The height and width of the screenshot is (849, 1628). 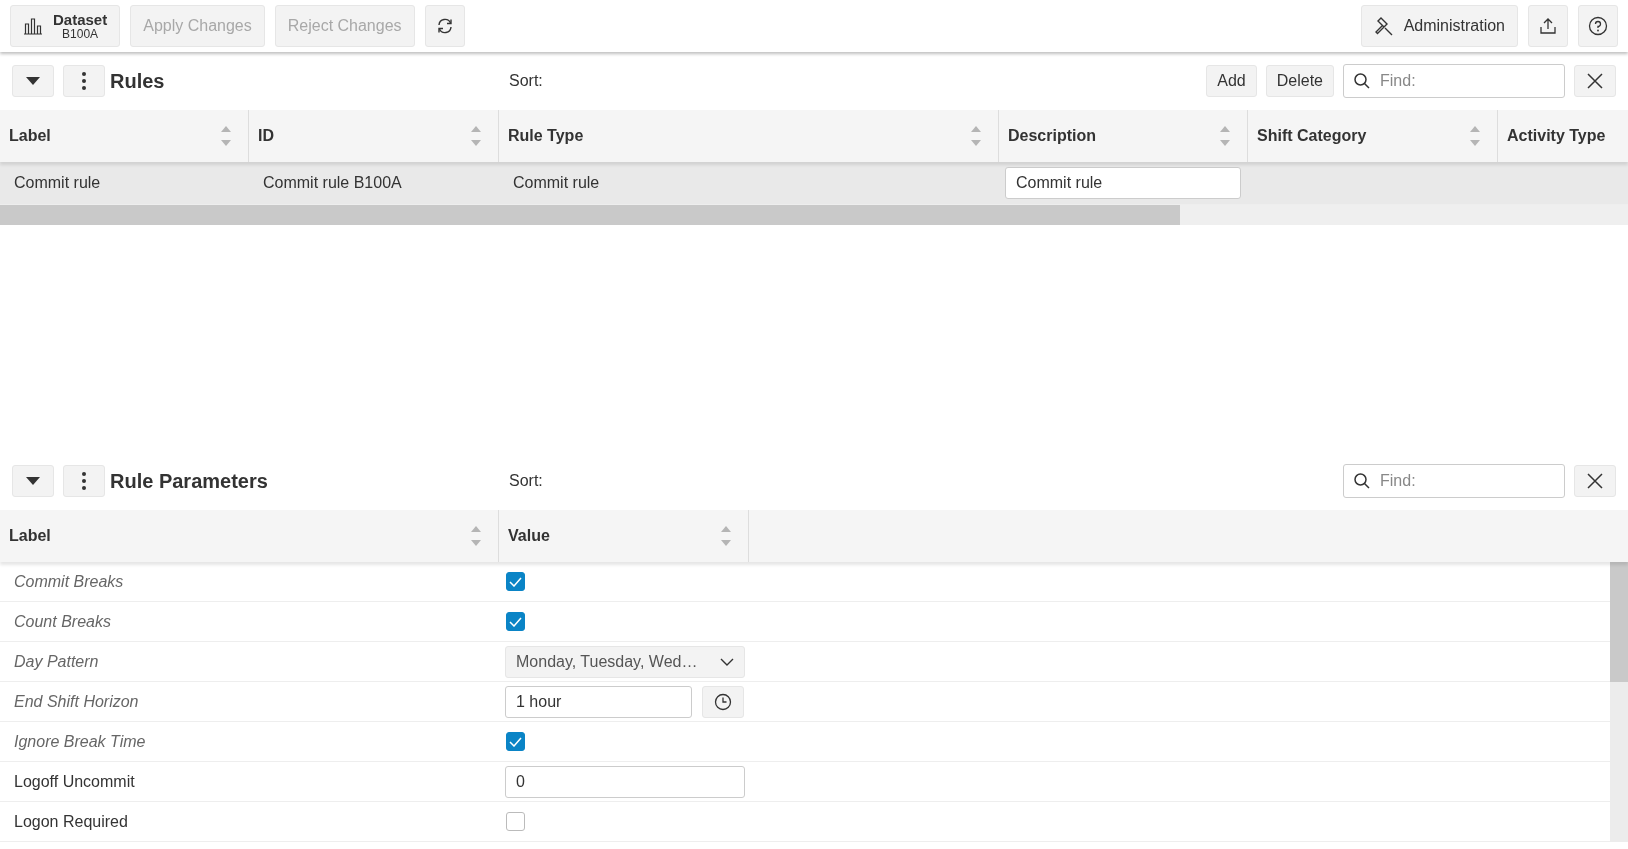 I want to click on refresh-icon, so click(x=444, y=26).